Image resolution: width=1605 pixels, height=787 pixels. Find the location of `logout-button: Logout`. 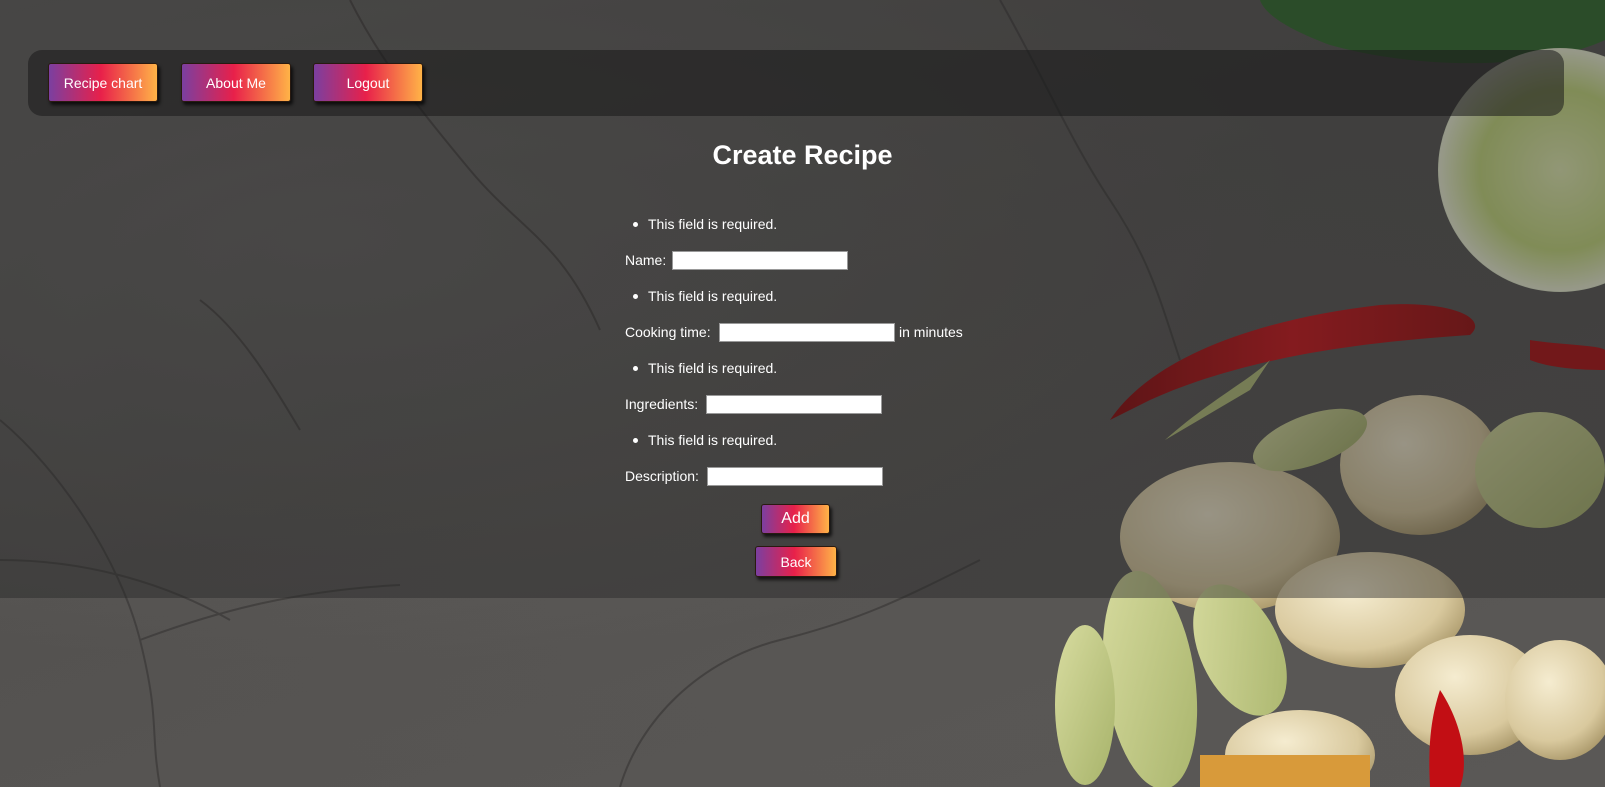

logout-button: Logout is located at coordinates (368, 82).